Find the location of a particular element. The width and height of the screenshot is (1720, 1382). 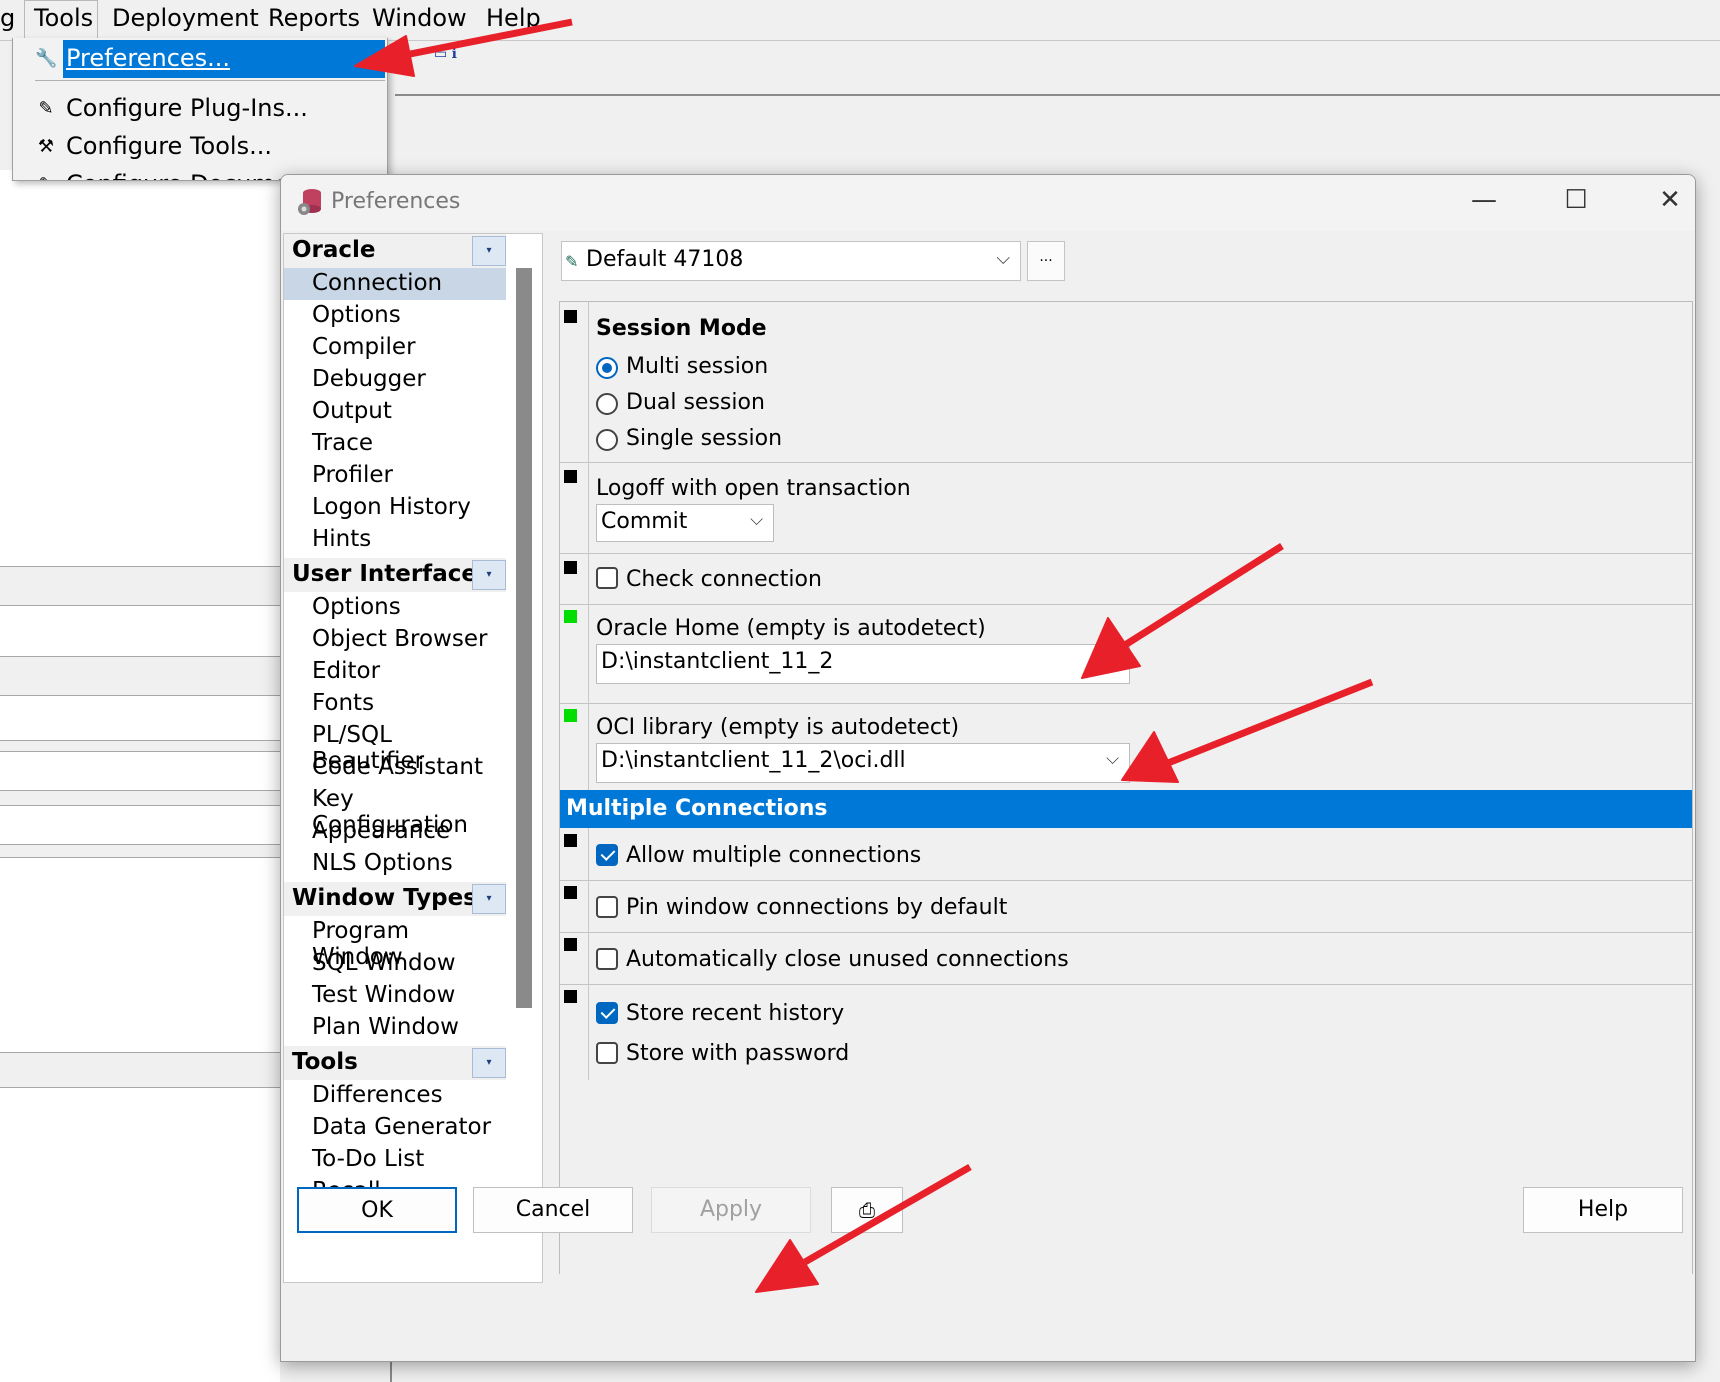

tree-item-nls-options: NLS Options is located at coordinates (395, 864).